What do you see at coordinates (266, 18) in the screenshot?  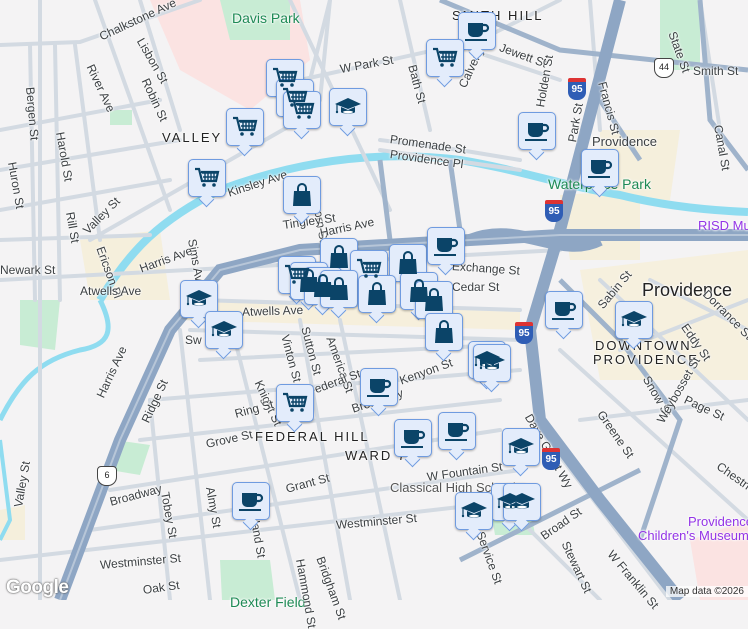 I see `park-label: Davis Park` at bounding box center [266, 18].